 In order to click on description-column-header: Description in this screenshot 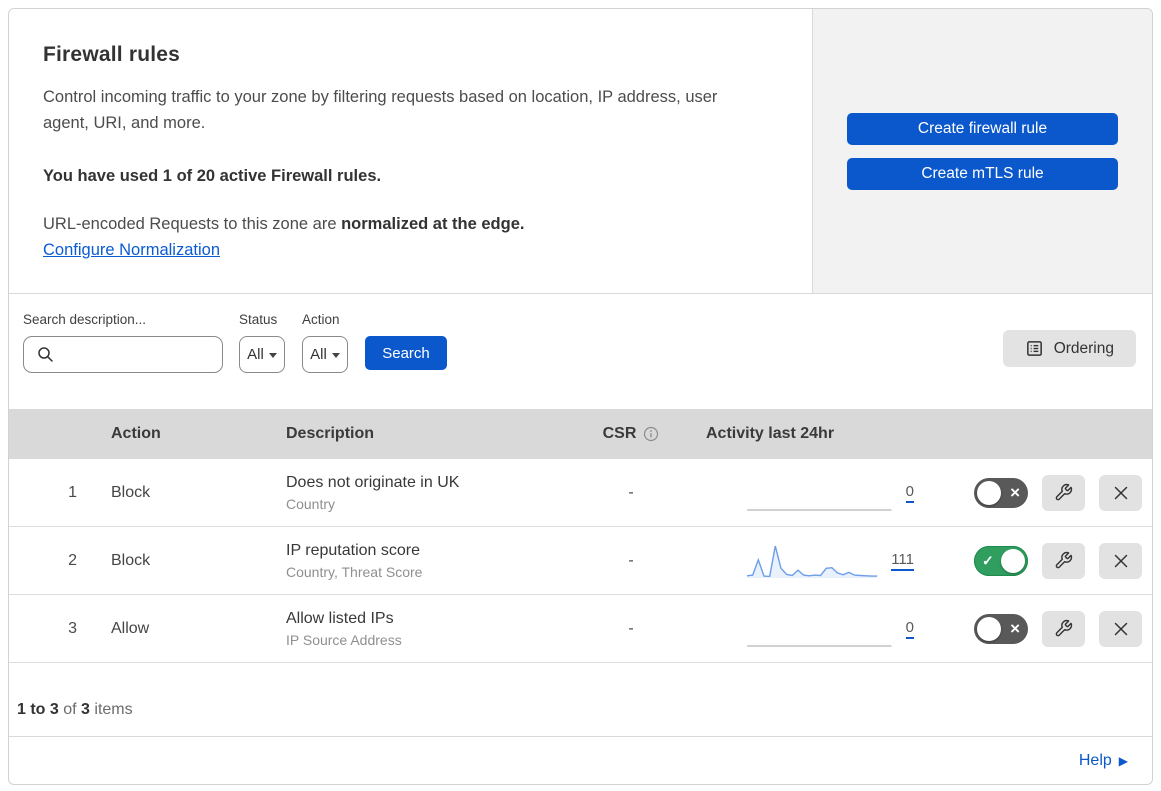, I will do `click(330, 433)`.